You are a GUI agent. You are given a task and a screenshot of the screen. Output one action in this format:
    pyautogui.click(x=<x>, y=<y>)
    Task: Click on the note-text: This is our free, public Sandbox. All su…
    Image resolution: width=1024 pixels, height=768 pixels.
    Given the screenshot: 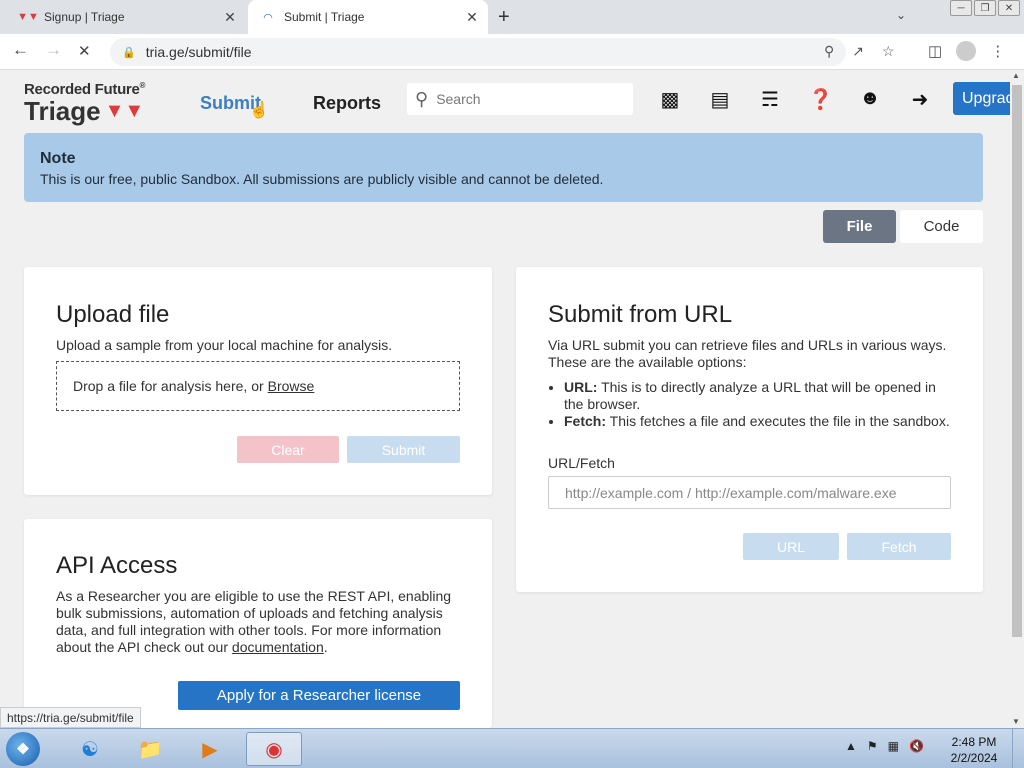 What is the action you would take?
    pyautogui.click(x=322, y=179)
    